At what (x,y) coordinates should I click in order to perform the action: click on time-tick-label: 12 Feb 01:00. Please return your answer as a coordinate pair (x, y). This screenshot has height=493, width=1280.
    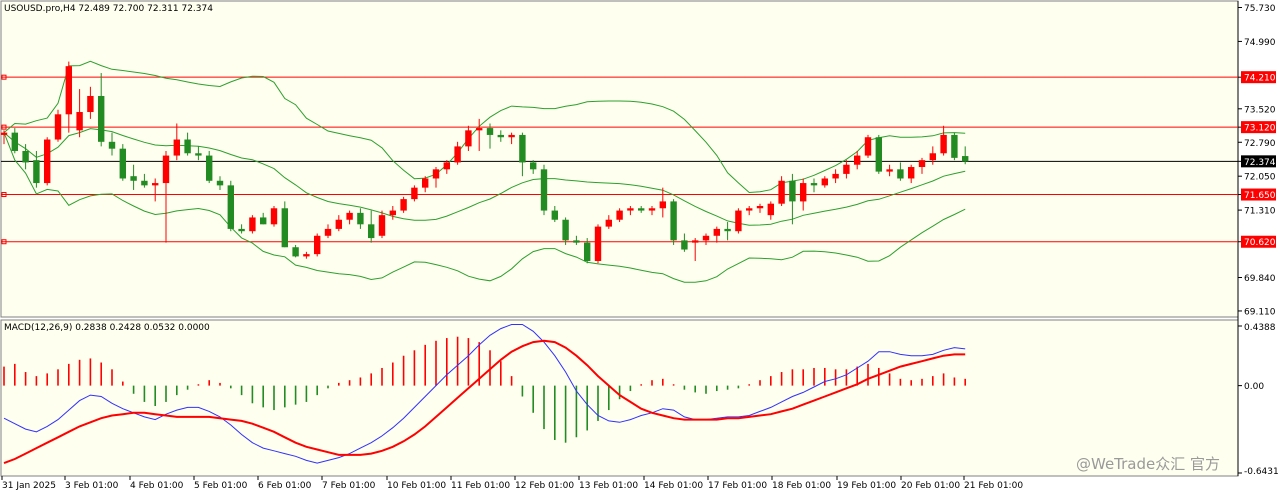
    Looking at the image, I should click on (544, 486).